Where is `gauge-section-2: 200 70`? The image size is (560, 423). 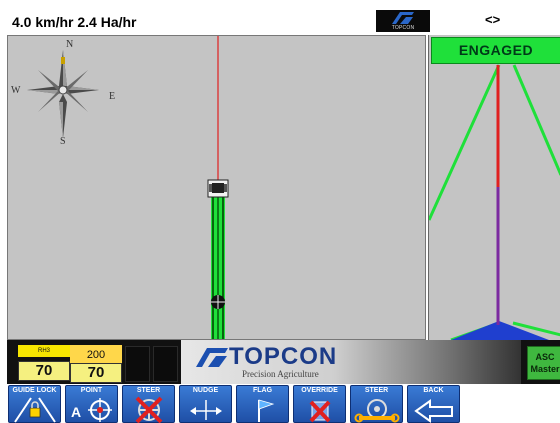 gauge-section-2: 200 70 is located at coordinates (96, 364).